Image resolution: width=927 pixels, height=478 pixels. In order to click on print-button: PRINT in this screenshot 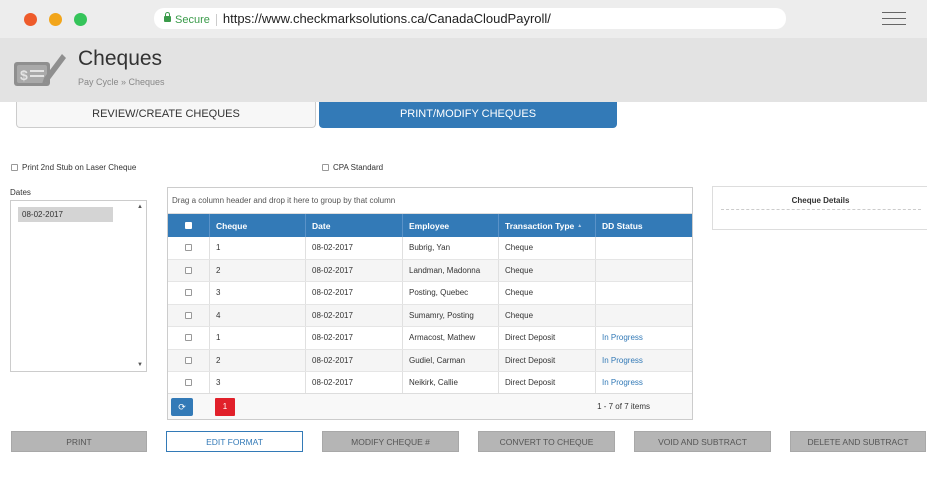, I will do `click(79, 441)`.